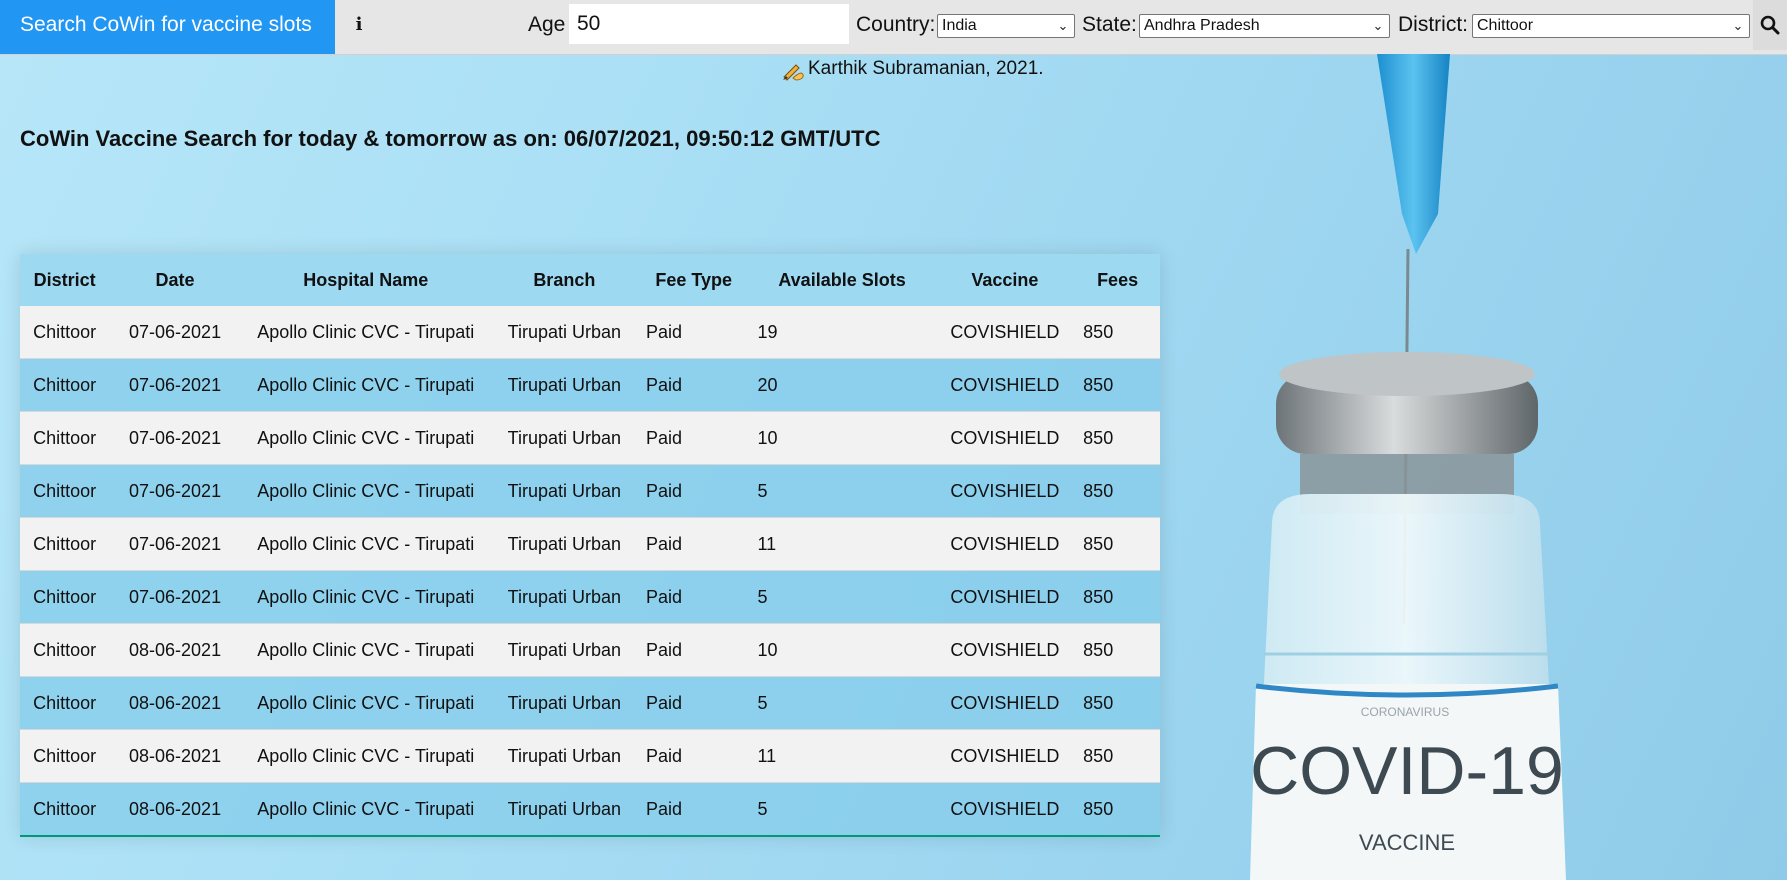  What do you see at coordinates (1202, 25) in the screenshot?
I see `state-select-value: Andhra Pradesh` at bounding box center [1202, 25].